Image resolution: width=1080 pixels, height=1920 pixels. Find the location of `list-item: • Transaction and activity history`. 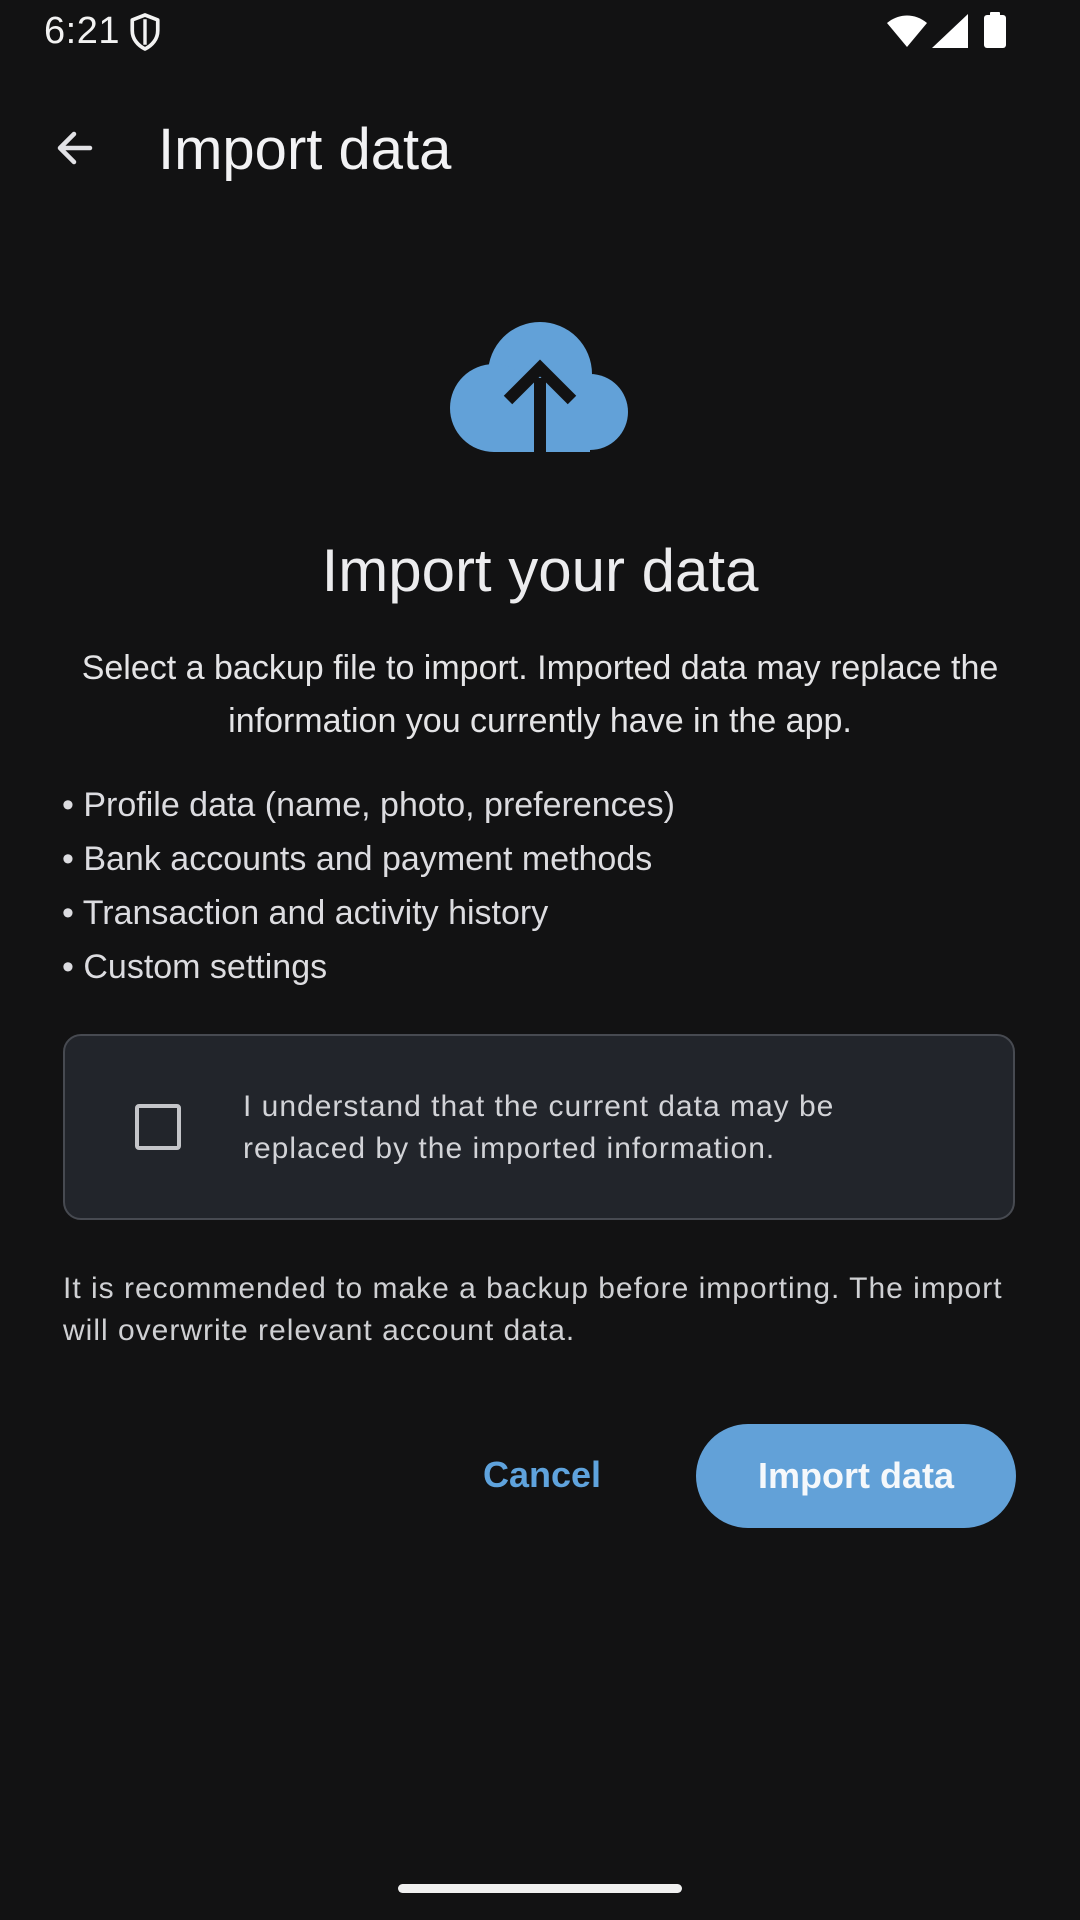

list-item: • Transaction and activity history is located at coordinates (305, 913).